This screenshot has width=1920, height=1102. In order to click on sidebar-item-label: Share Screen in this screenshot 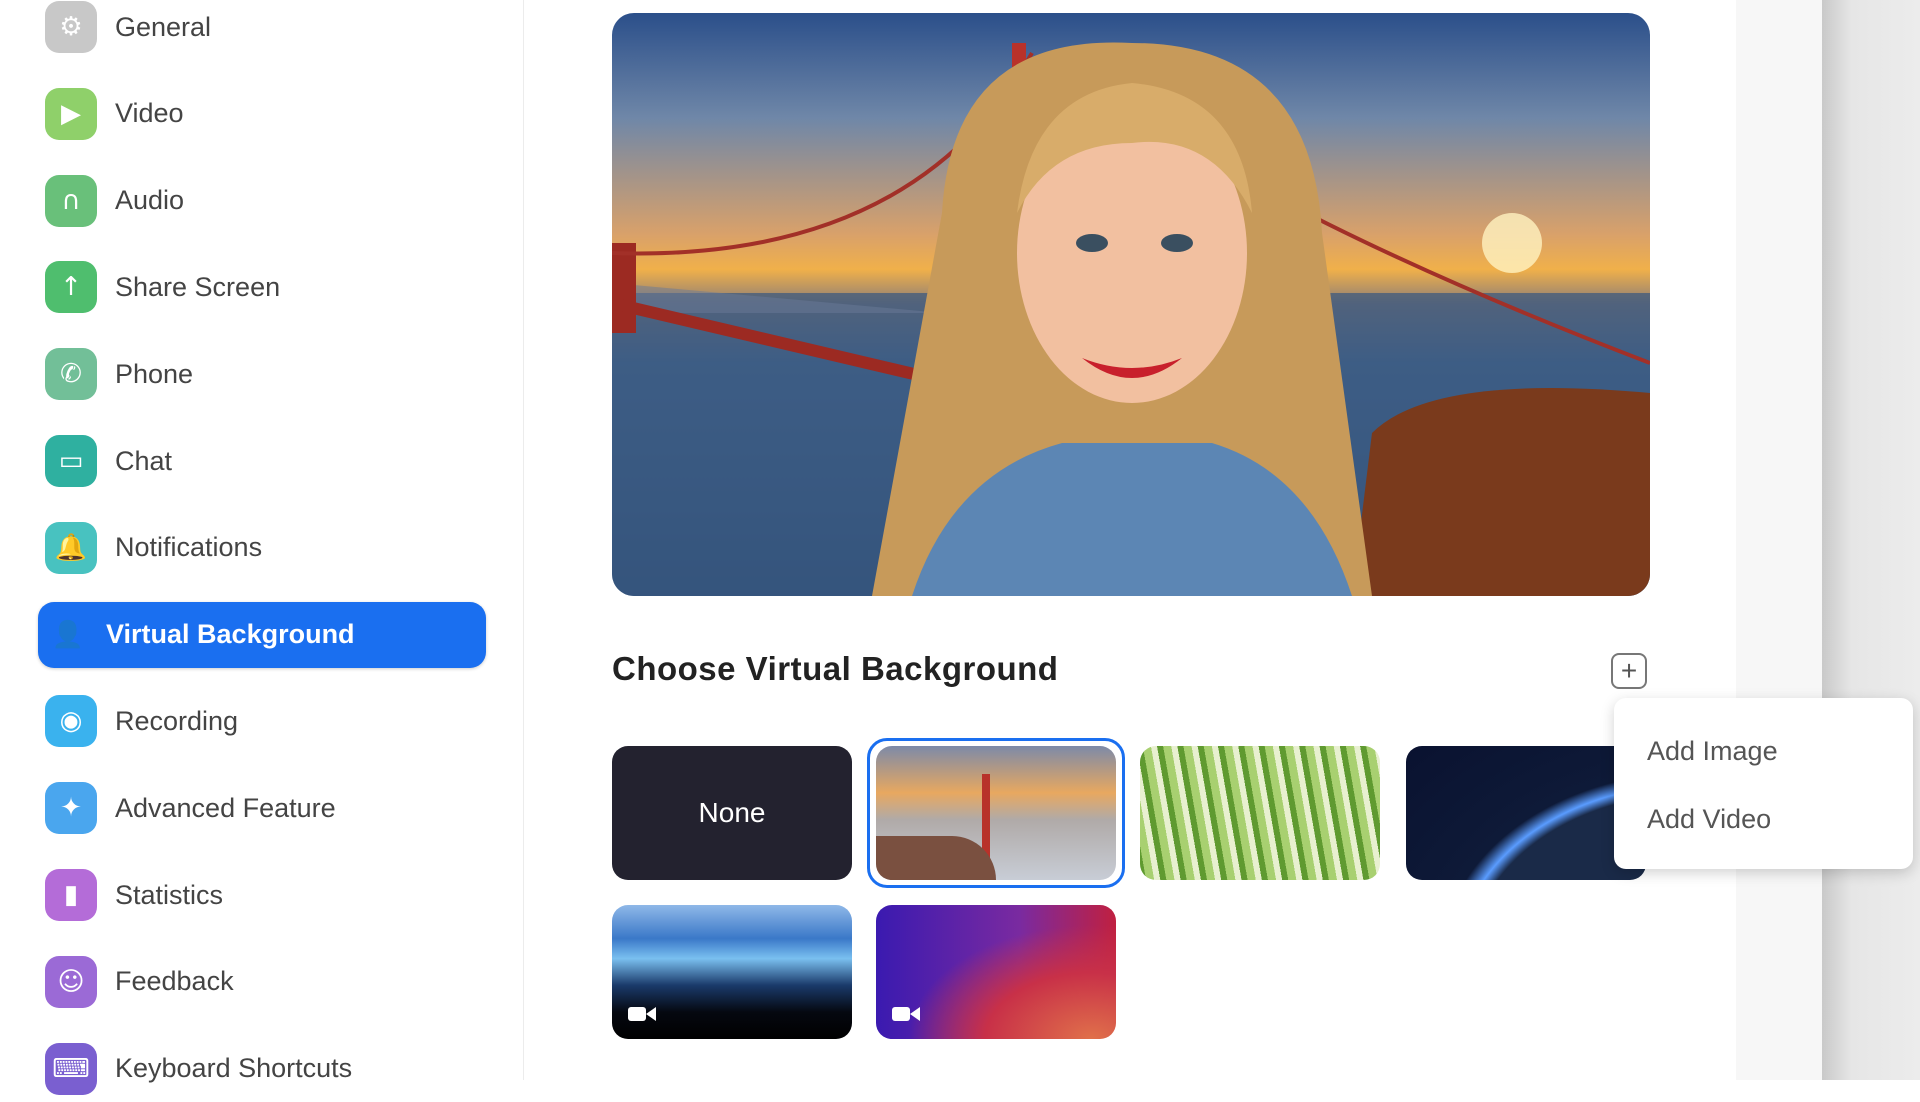, I will do `click(198, 286)`.